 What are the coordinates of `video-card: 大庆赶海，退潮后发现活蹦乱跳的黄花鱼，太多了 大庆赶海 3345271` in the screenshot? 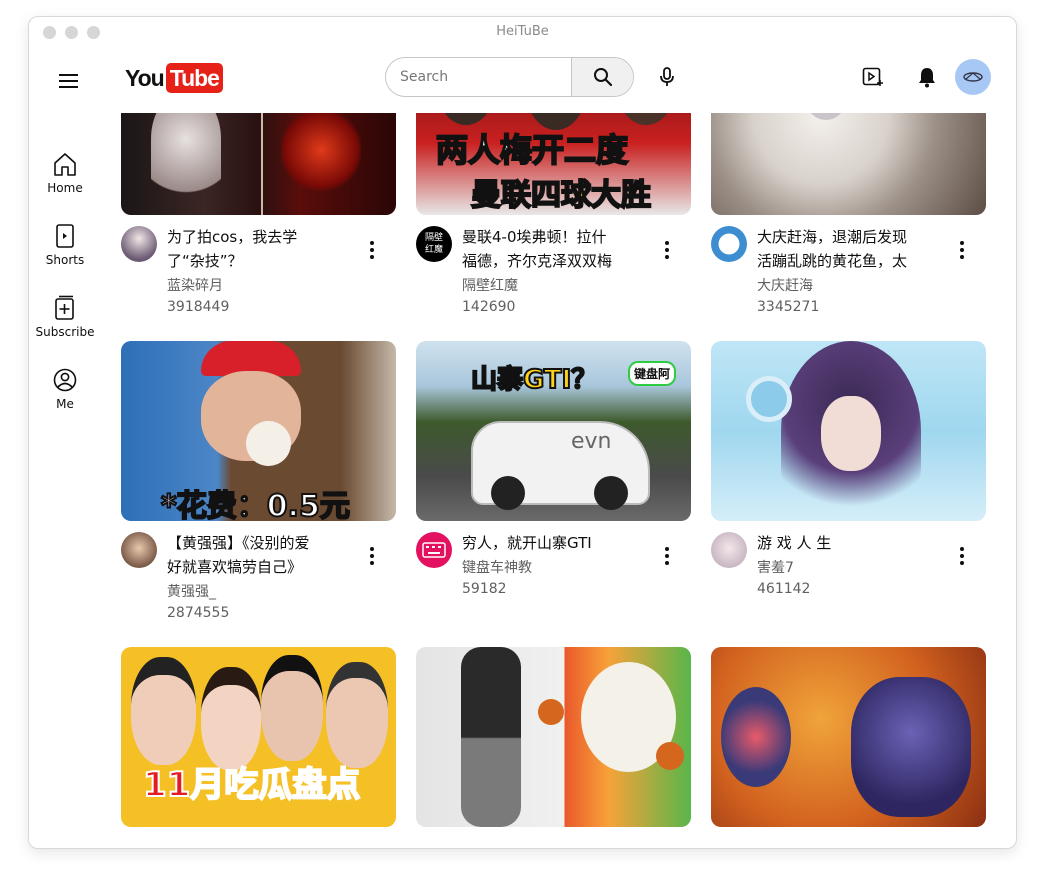 It's located at (848, 214).